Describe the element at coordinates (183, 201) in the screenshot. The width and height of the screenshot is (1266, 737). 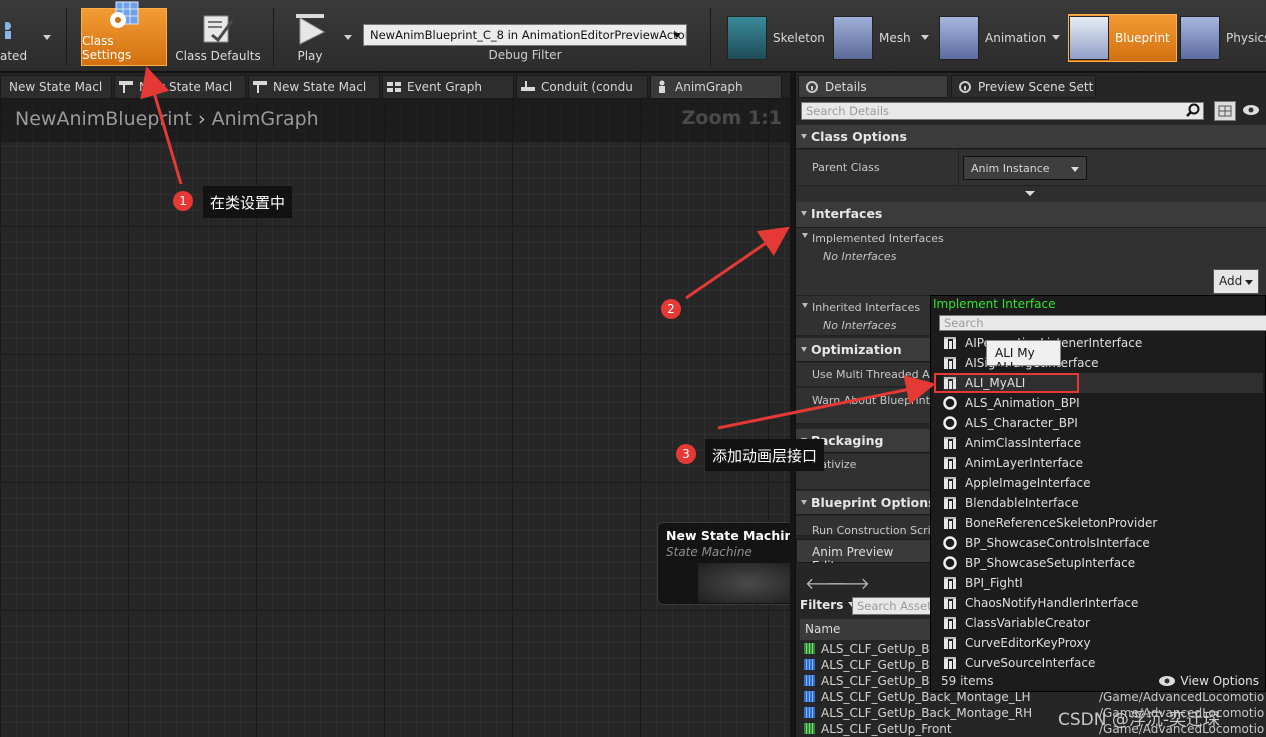
I see `annotation-step-1-badge: 1` at that location.